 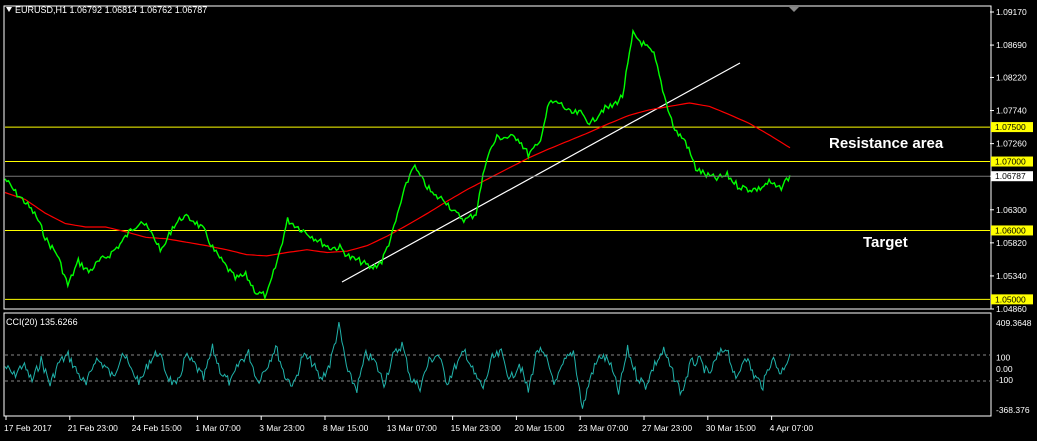 I want to click on x-tick-label: 21 Feb 23:00, so click(x=93, y=428).